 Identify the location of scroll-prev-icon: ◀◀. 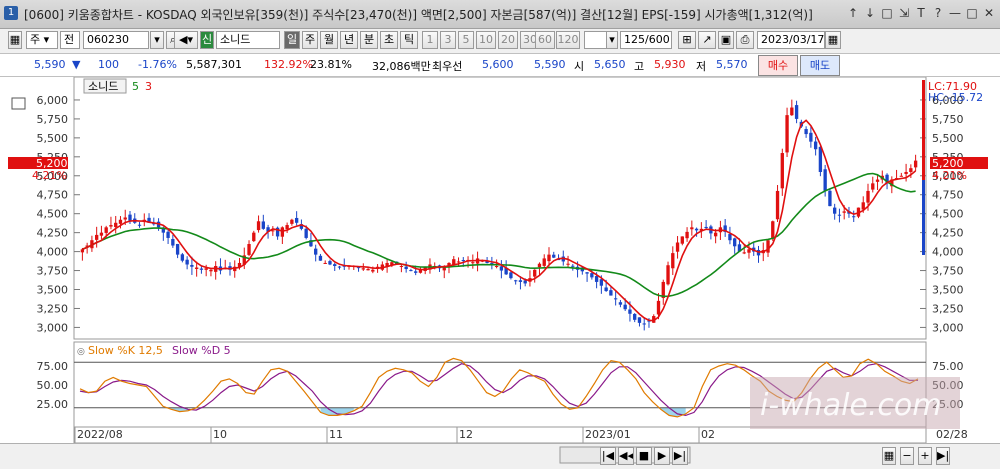
(626, 456).